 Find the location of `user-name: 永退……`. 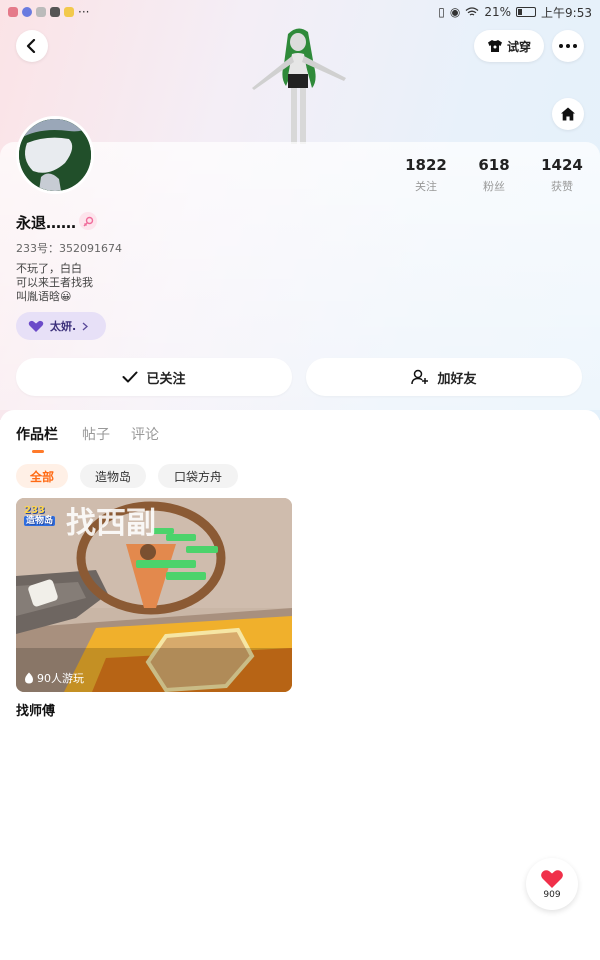

user-name: 永退…… is located at coordinates (46, 223).